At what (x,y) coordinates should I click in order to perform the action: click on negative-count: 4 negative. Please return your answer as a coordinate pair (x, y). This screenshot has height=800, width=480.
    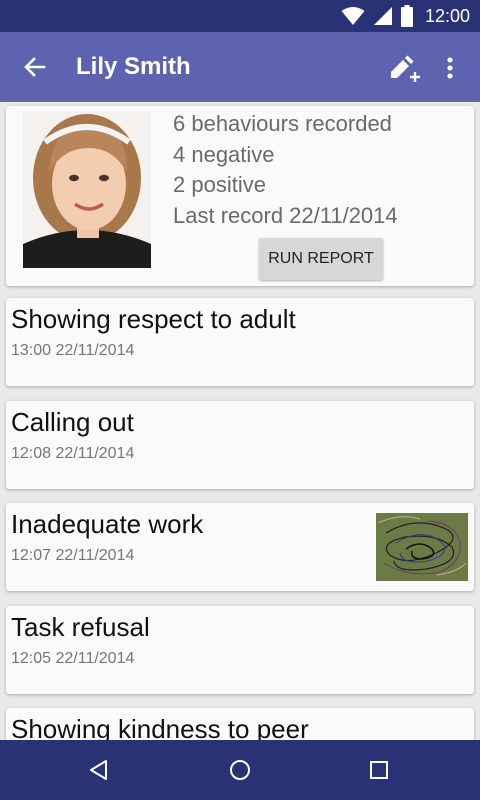
    Looking at the image, I should click on (224, 154).